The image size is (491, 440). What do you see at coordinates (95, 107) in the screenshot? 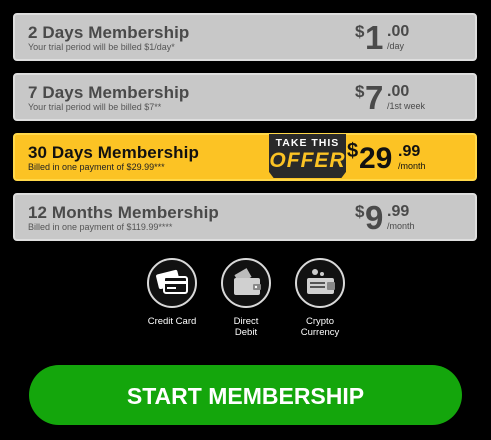
I see `plan-subtitle: Your trial period will be billed $7**` at bounding box center [95, 107].